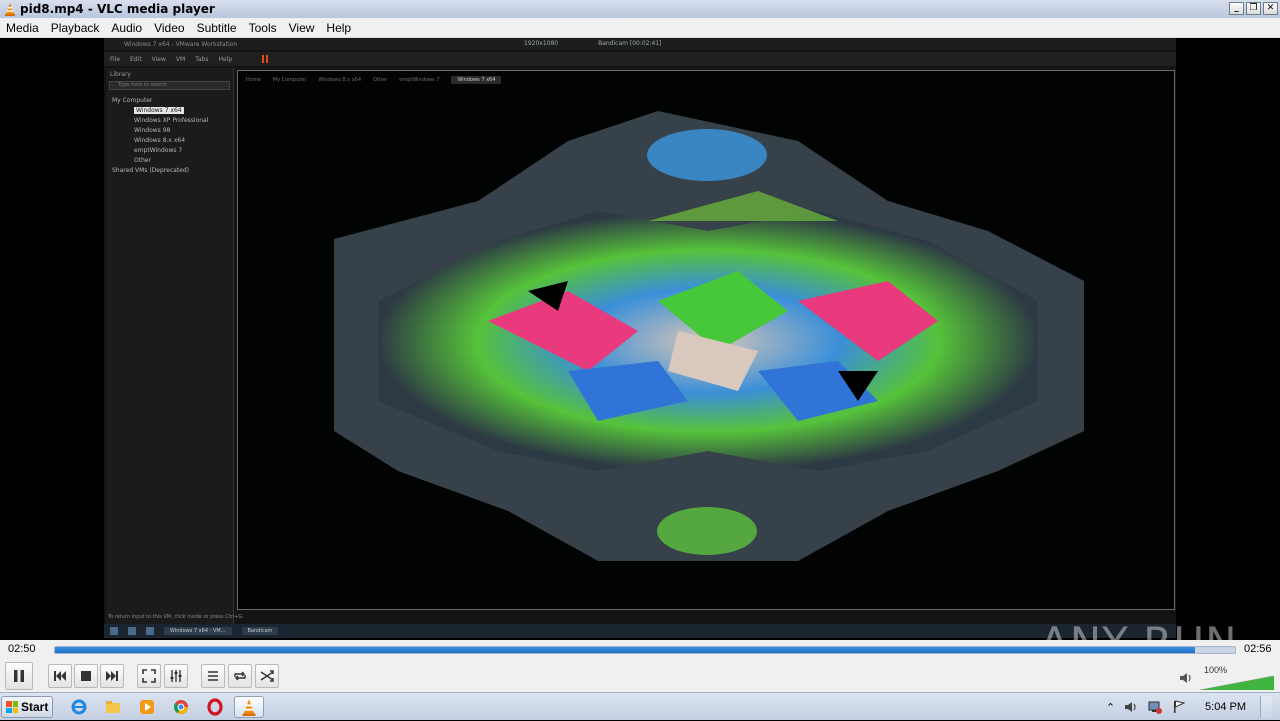  I want to click on equalizer-icon, so click(176, 676).